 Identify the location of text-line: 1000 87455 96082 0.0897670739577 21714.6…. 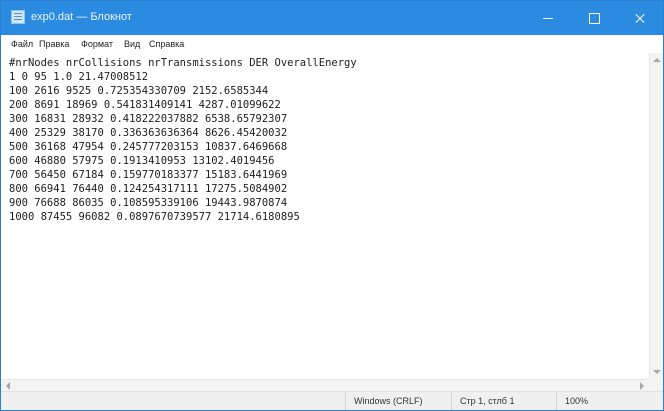
(154, 217).